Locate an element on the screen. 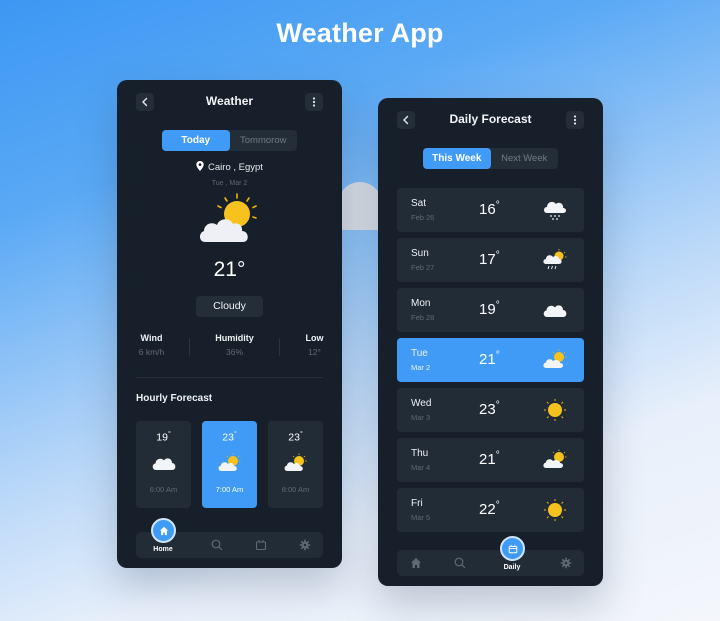 The width and height of the screenshot is (720, 621). screen-title: Weather is located at coordinates (229, 101).